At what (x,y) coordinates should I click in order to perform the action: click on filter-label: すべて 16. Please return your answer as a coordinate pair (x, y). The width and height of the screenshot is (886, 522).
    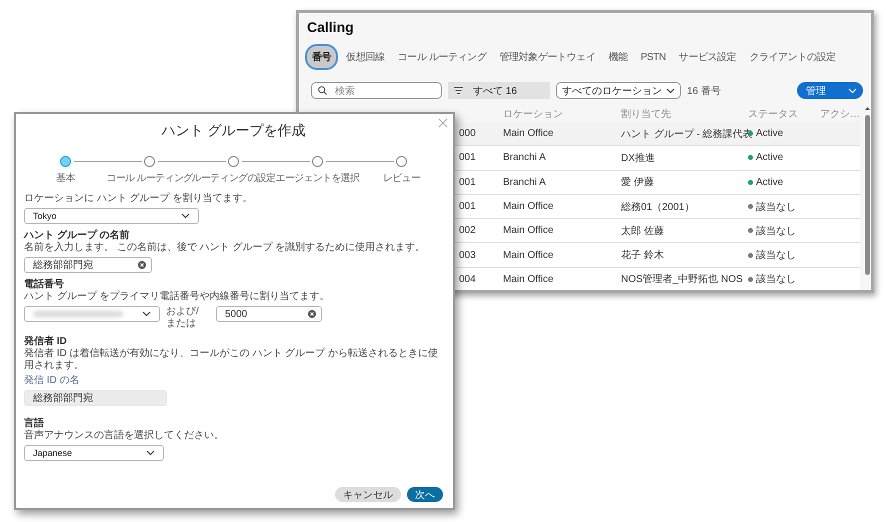
    Looking at the image, I should click on (495, 91).